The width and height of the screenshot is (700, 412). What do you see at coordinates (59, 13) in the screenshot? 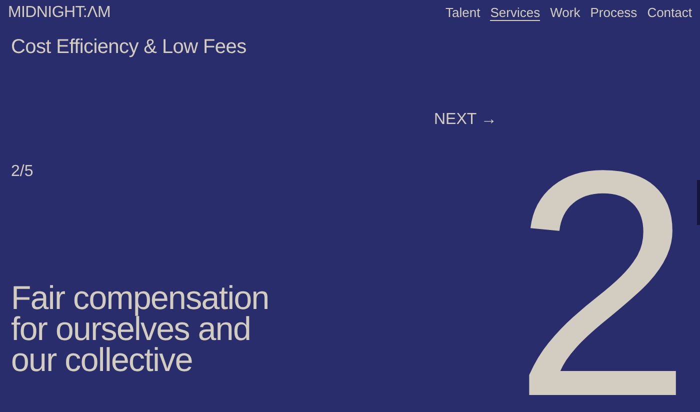
I see `logo: MIDNIGHT:ΛM` at bounding box center [59, 13].